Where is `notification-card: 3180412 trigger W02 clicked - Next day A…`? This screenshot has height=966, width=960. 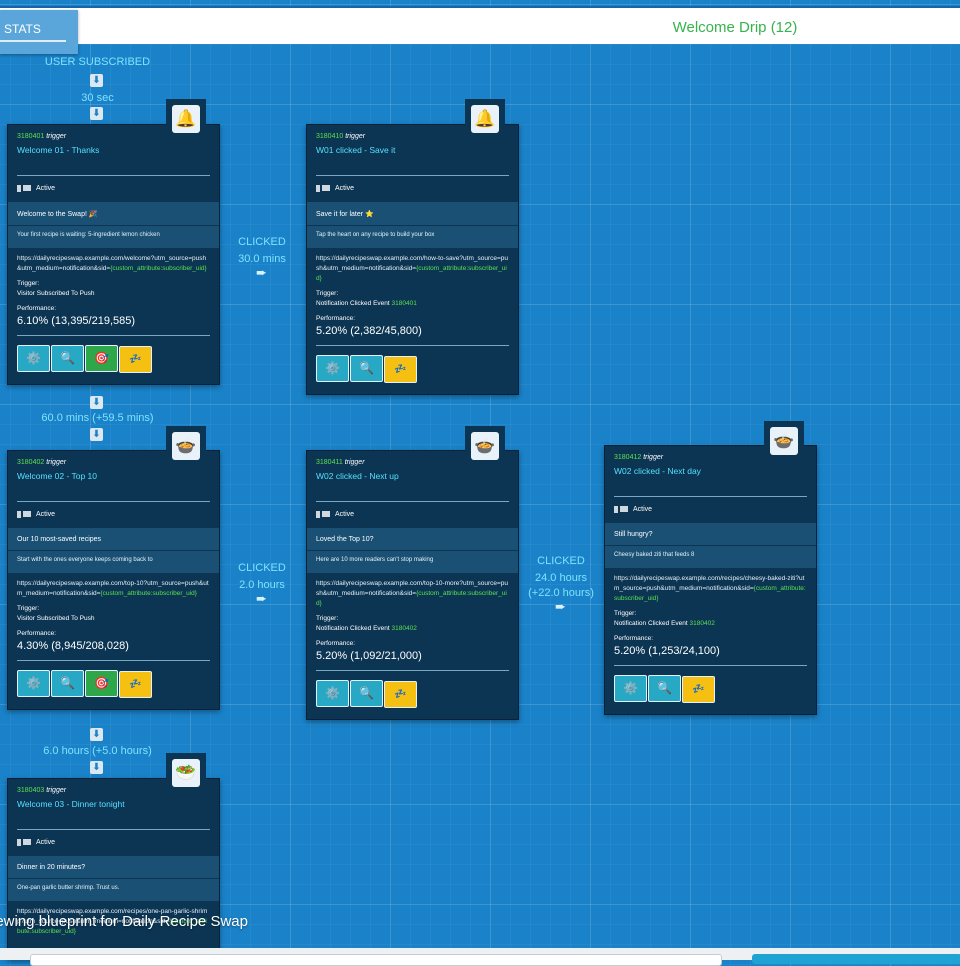
notification-card: 3180412 trigger W02 clicked - Next day A… is located at coordinates (710, 580).